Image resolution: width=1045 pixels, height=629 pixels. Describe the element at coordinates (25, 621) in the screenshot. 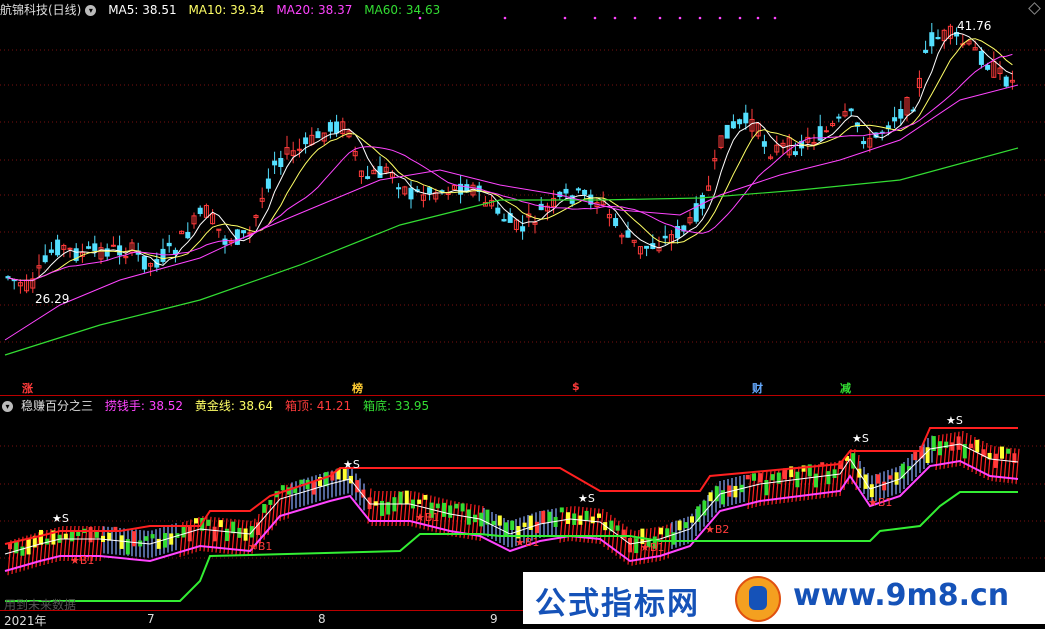

I see `x-axis-label: 2021年` at that location.